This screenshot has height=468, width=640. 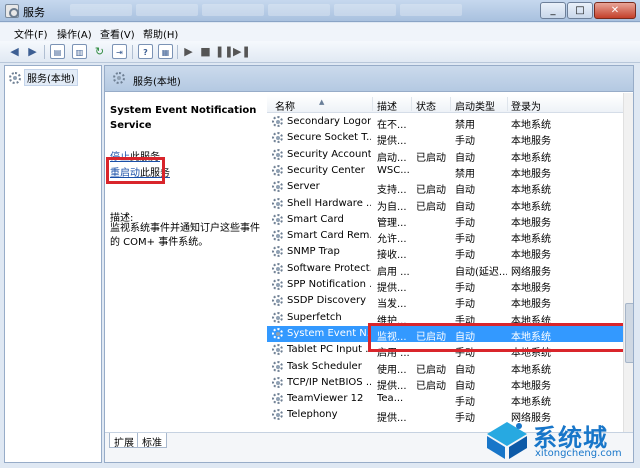 I want to click on table-row: SNMP Trap 接收... 手动 本地服务, so click(x=445, y=253).